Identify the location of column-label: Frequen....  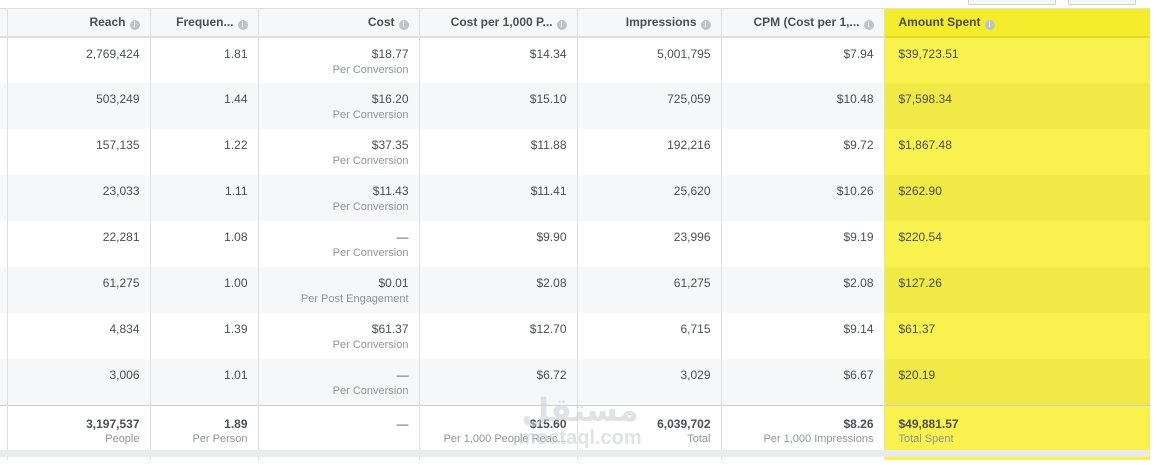
(205, 22).